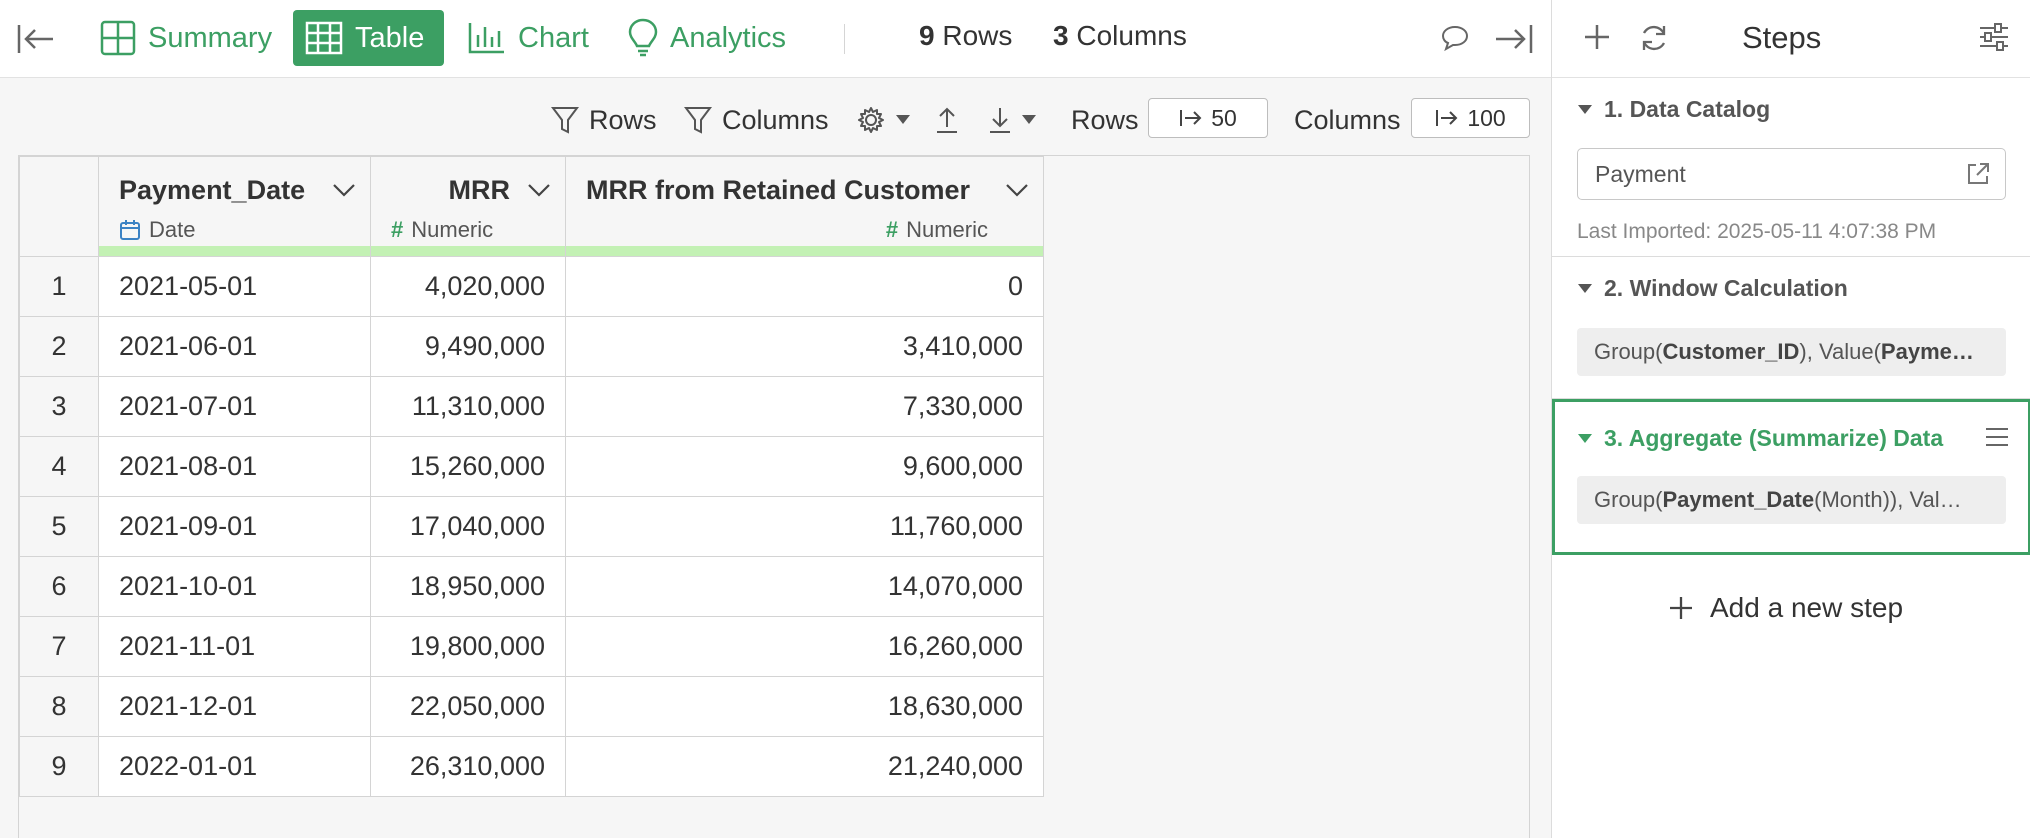 This screenshot has width=2030, height=838. What do you see at coordinates (1774, 438) in the screenshot?
I see `step-title-text: 3. Aggregate (Summarize) Data` at bounding box center [1774, 438].